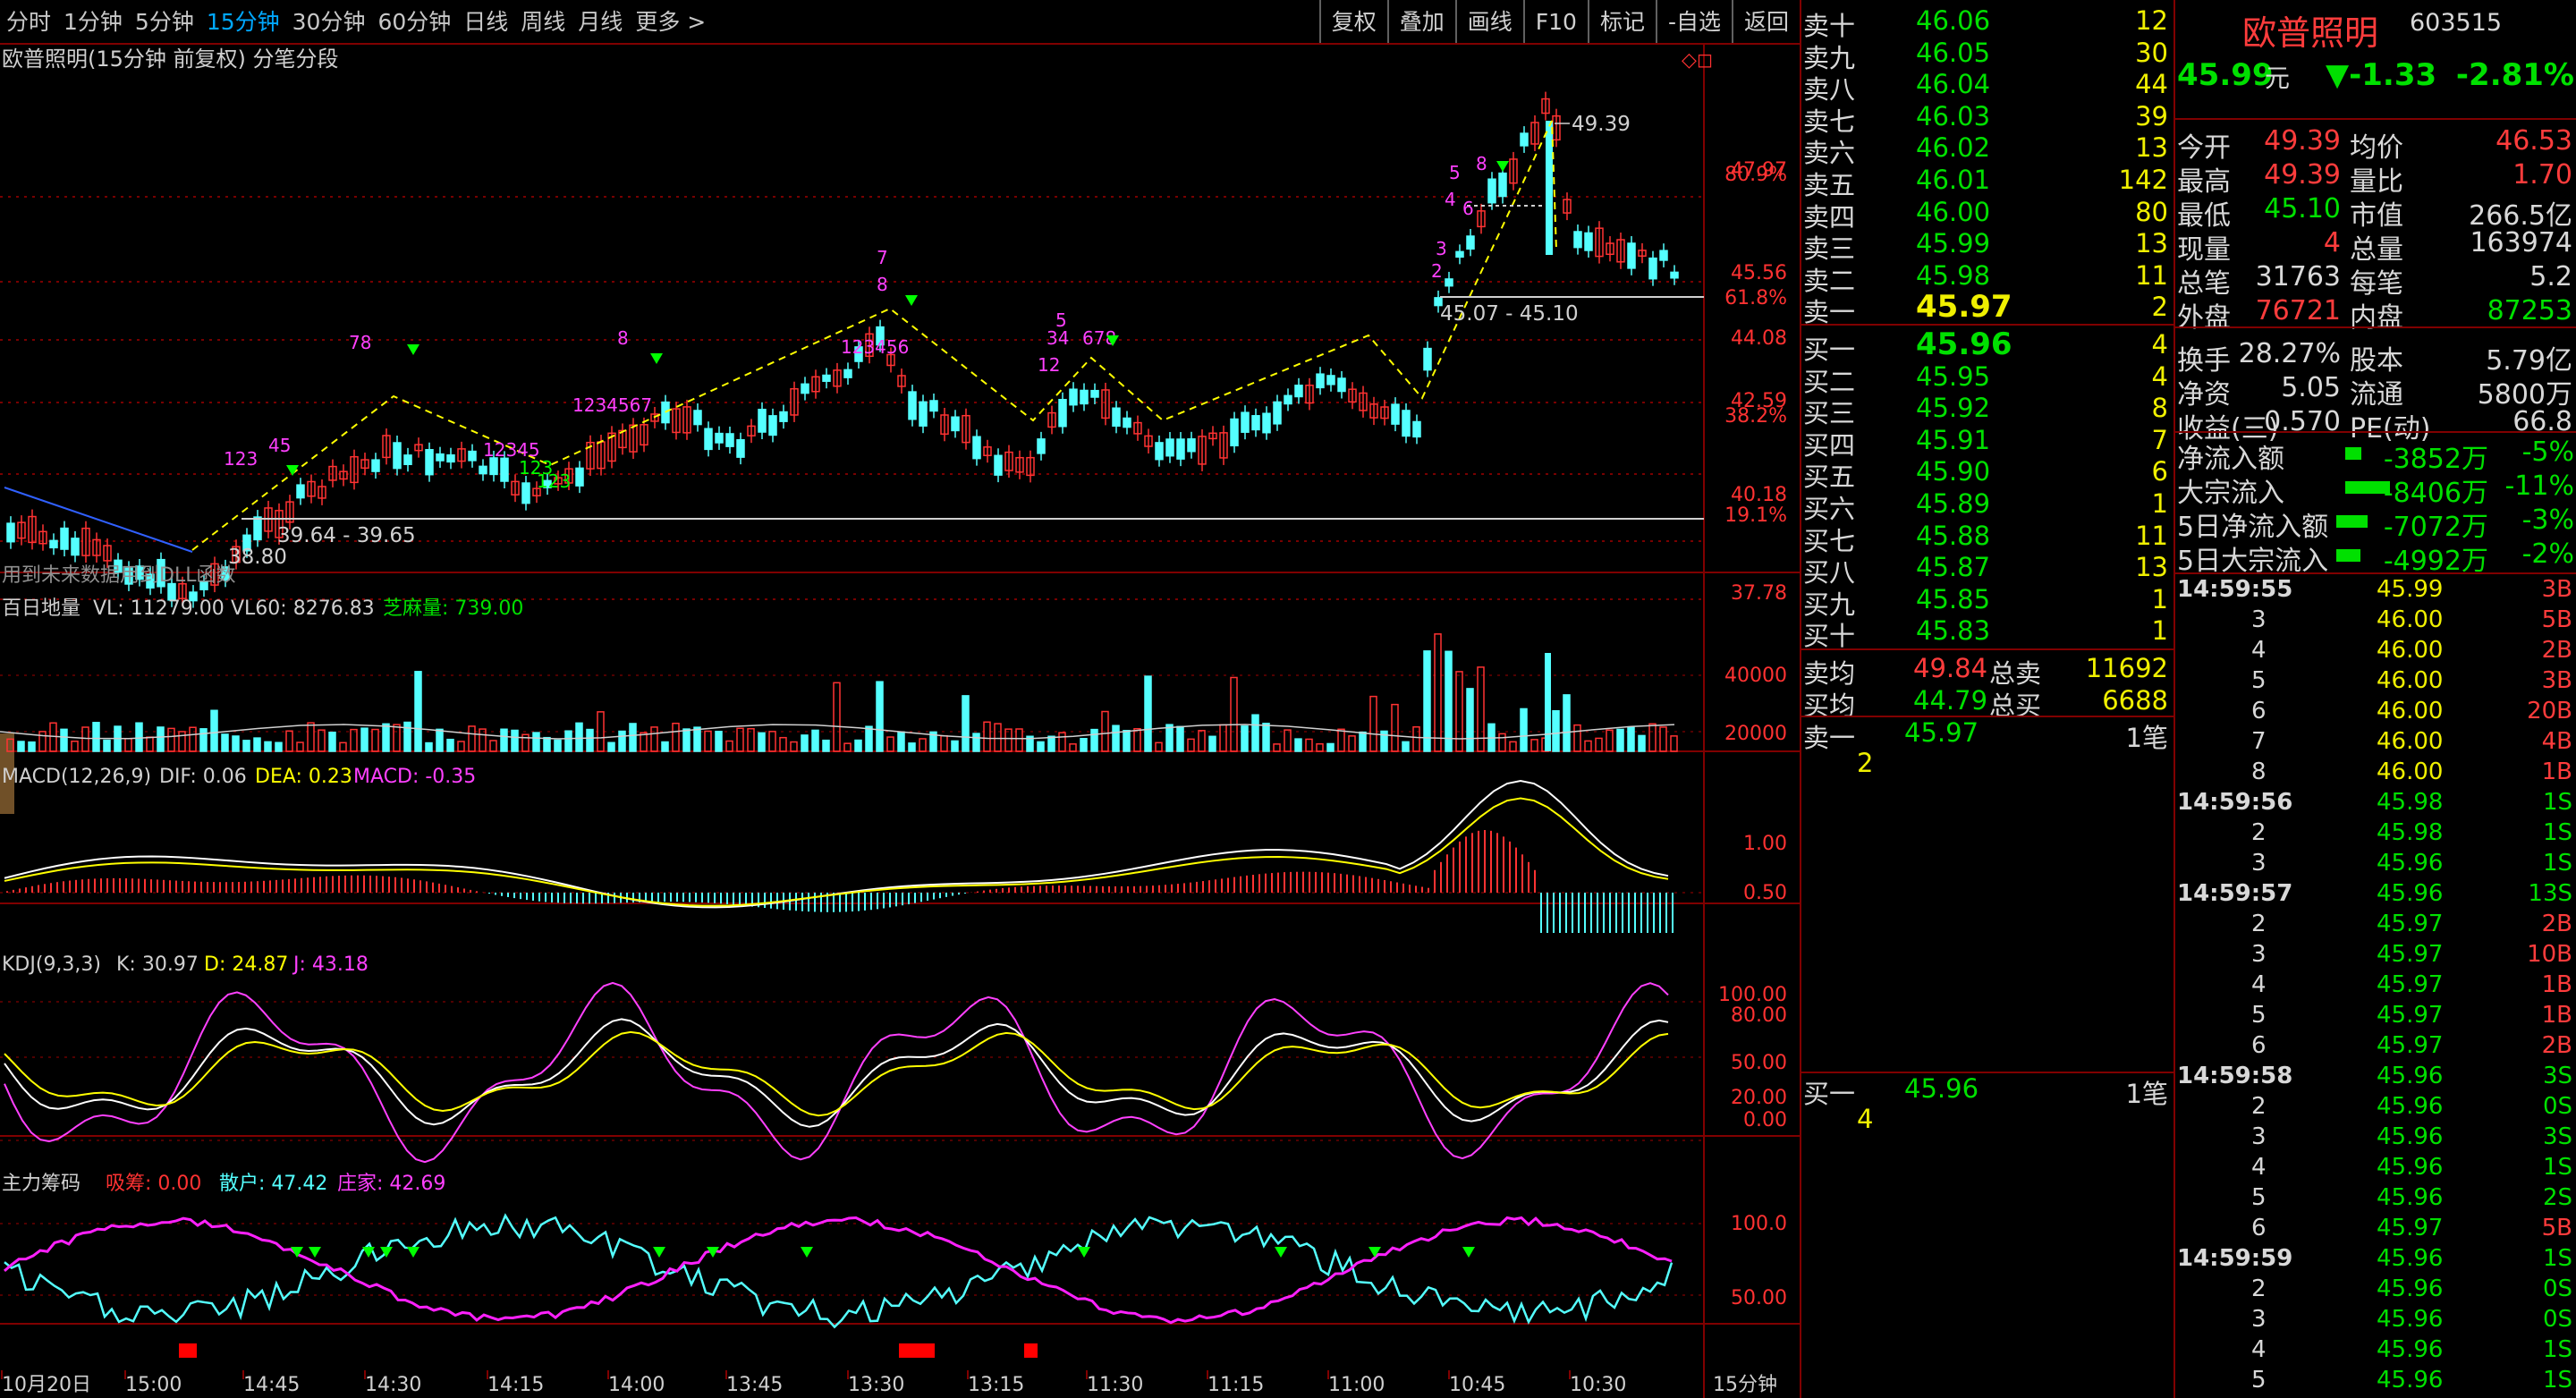 The image size is (2576, 1398). I want to click on tool-button-6: 返回, so click(1765, 21).